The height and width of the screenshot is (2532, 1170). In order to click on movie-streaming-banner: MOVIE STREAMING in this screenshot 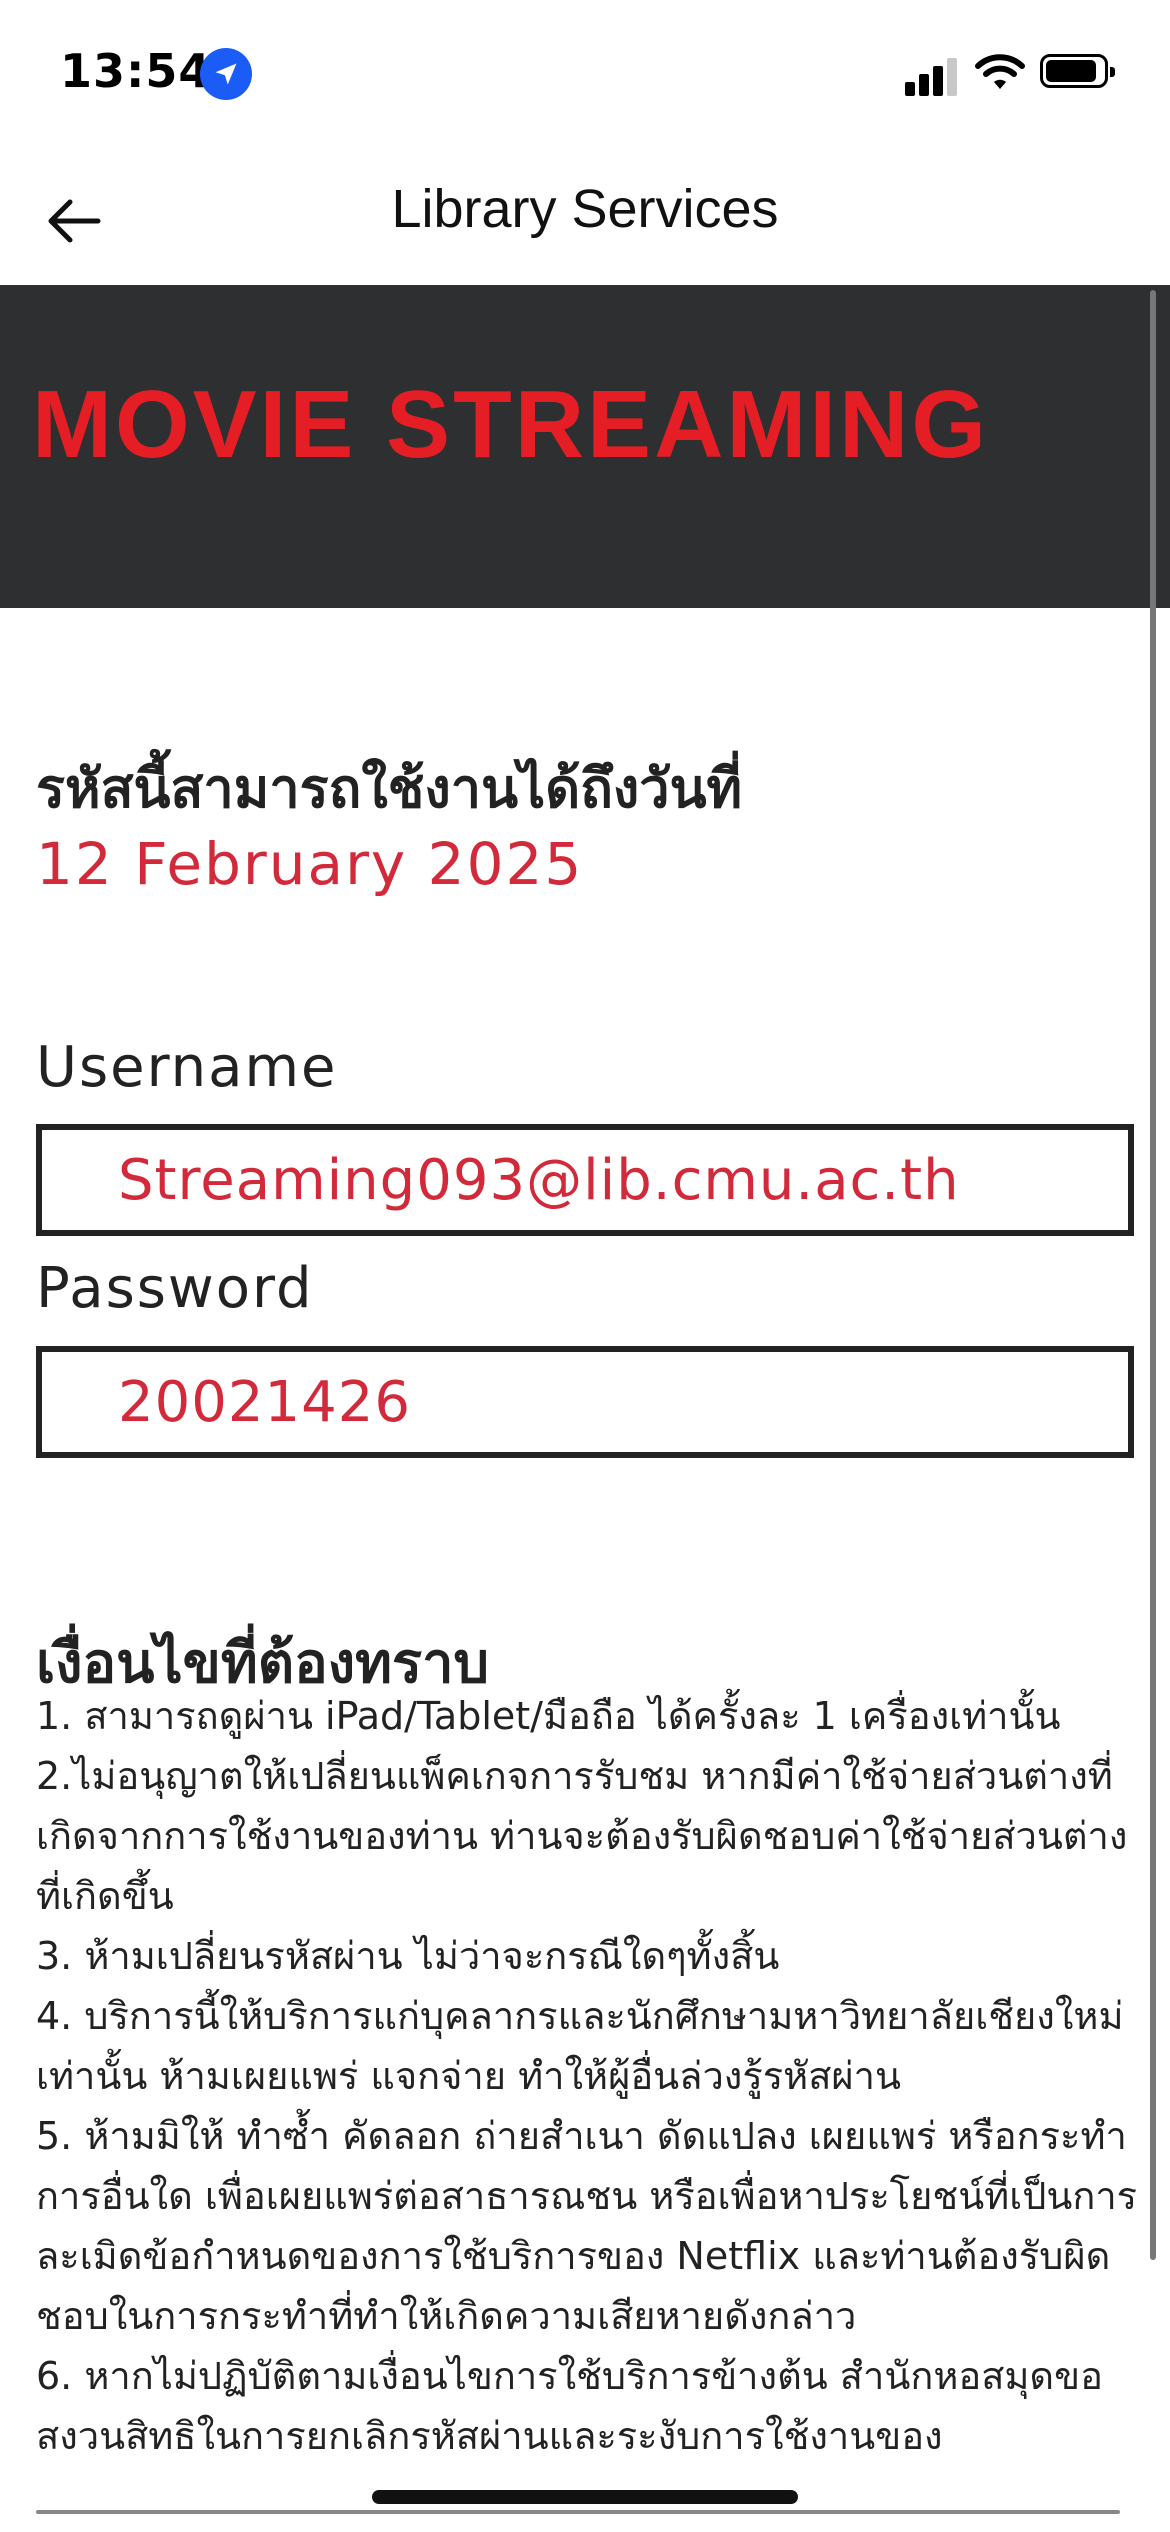, I will do `click(585, 446)`.